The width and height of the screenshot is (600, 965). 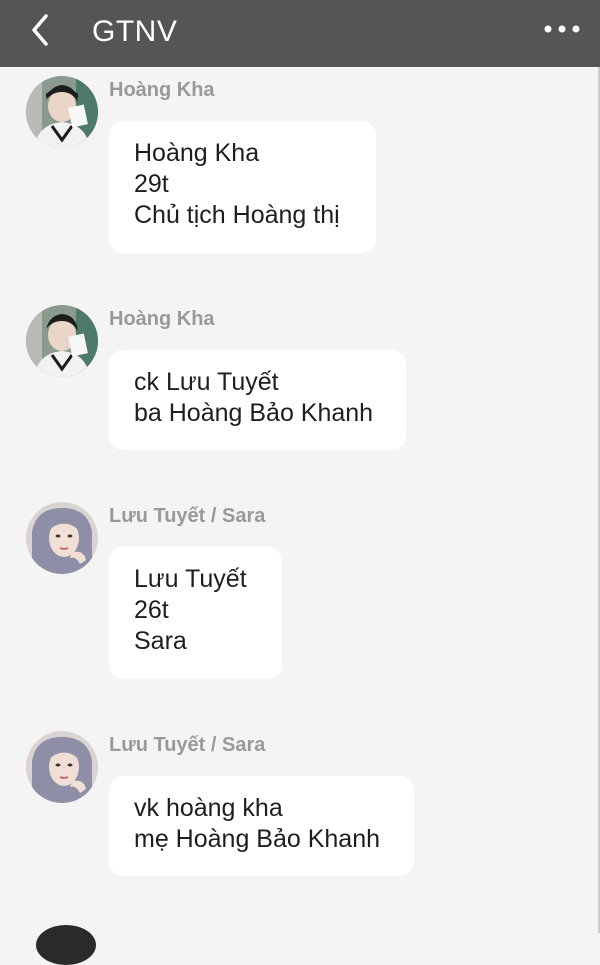 I want to click on message-line: Lưu Tuyết, so click(x=190, y=579).